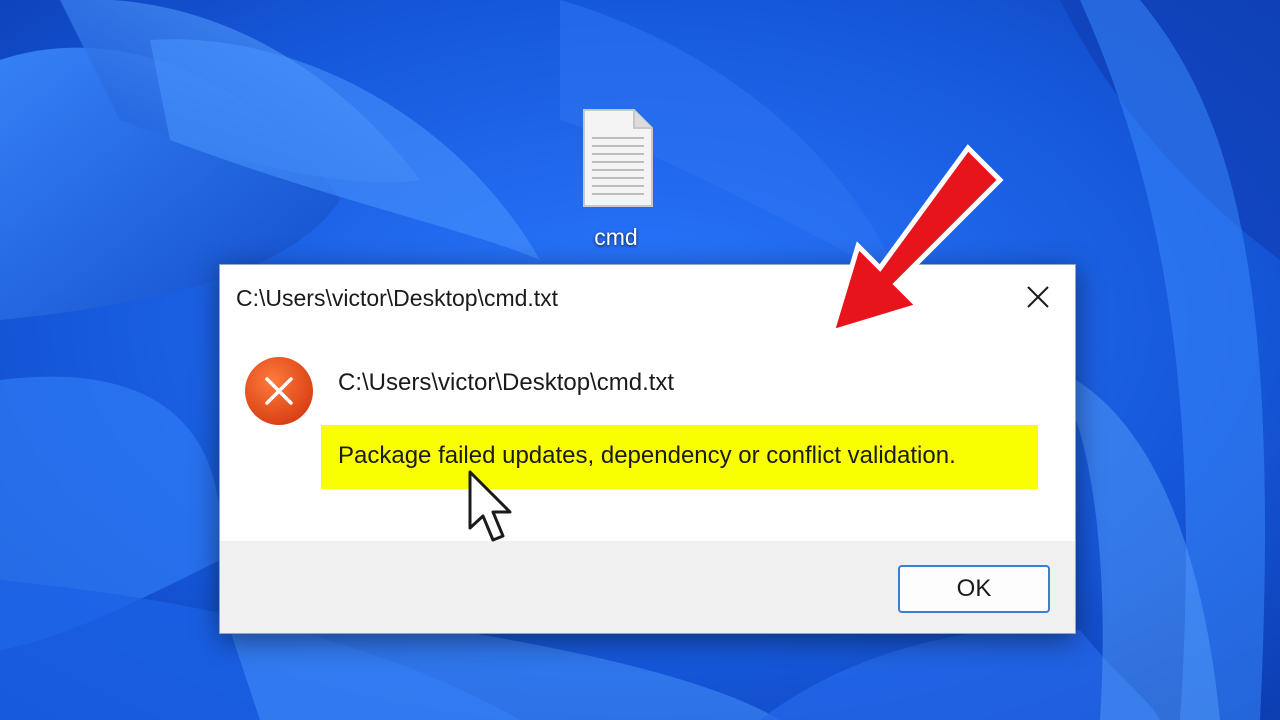  Describe the element at coordinates (616, 237) in the screenshot. I see `desktop-file-label: cmd` at that location.